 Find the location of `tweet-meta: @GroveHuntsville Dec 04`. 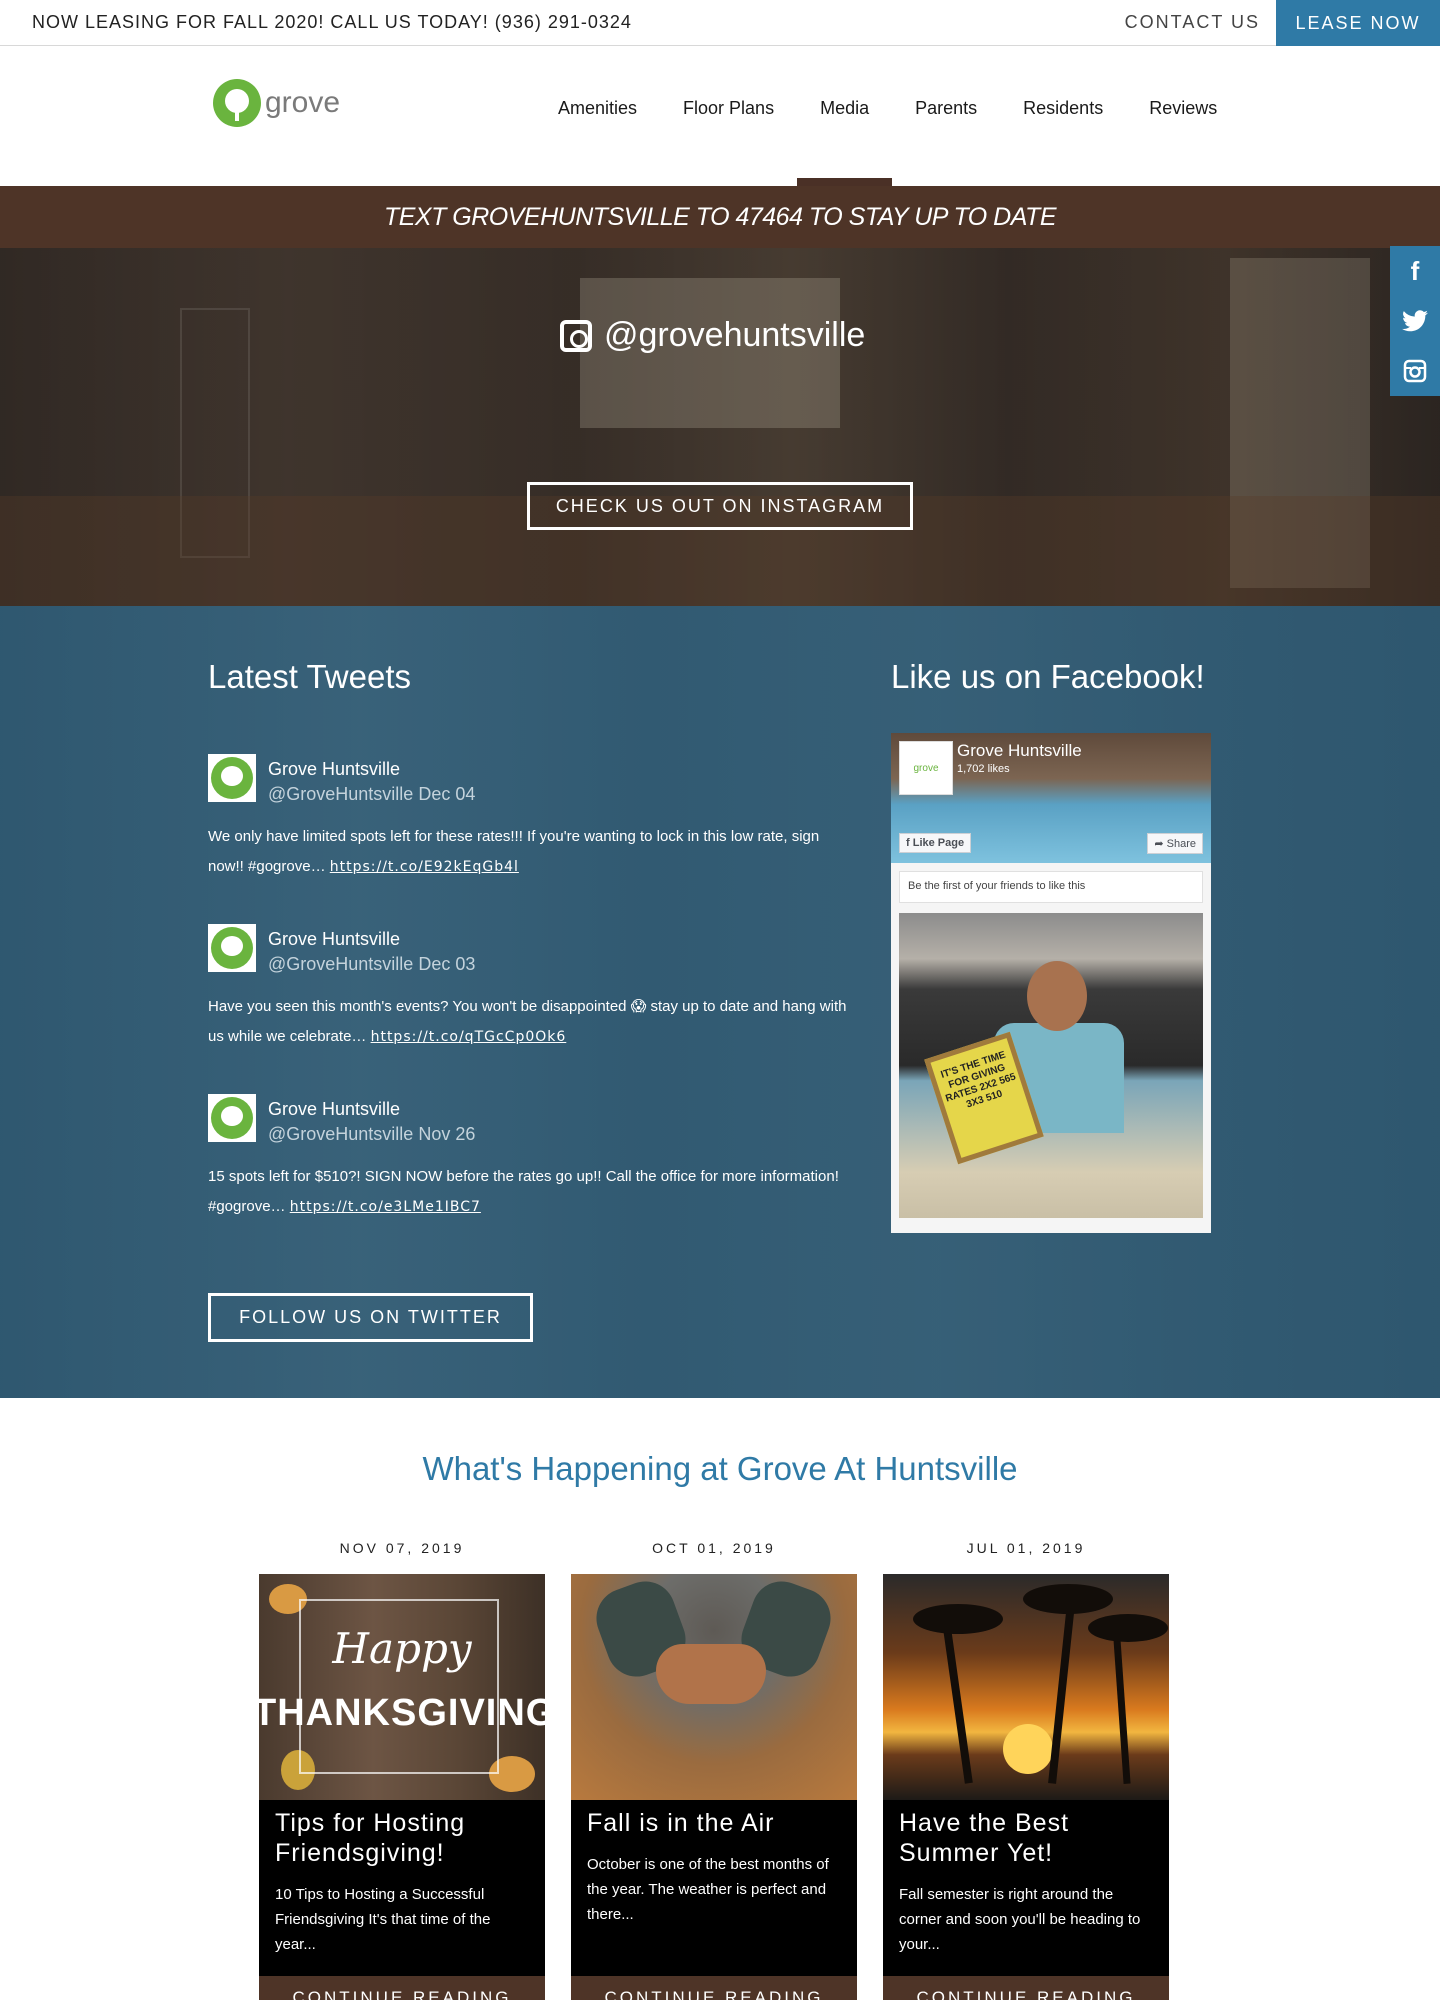

tweet-meta: @GroveHuntsville Dec 04 is located at coordinates (371, 794).